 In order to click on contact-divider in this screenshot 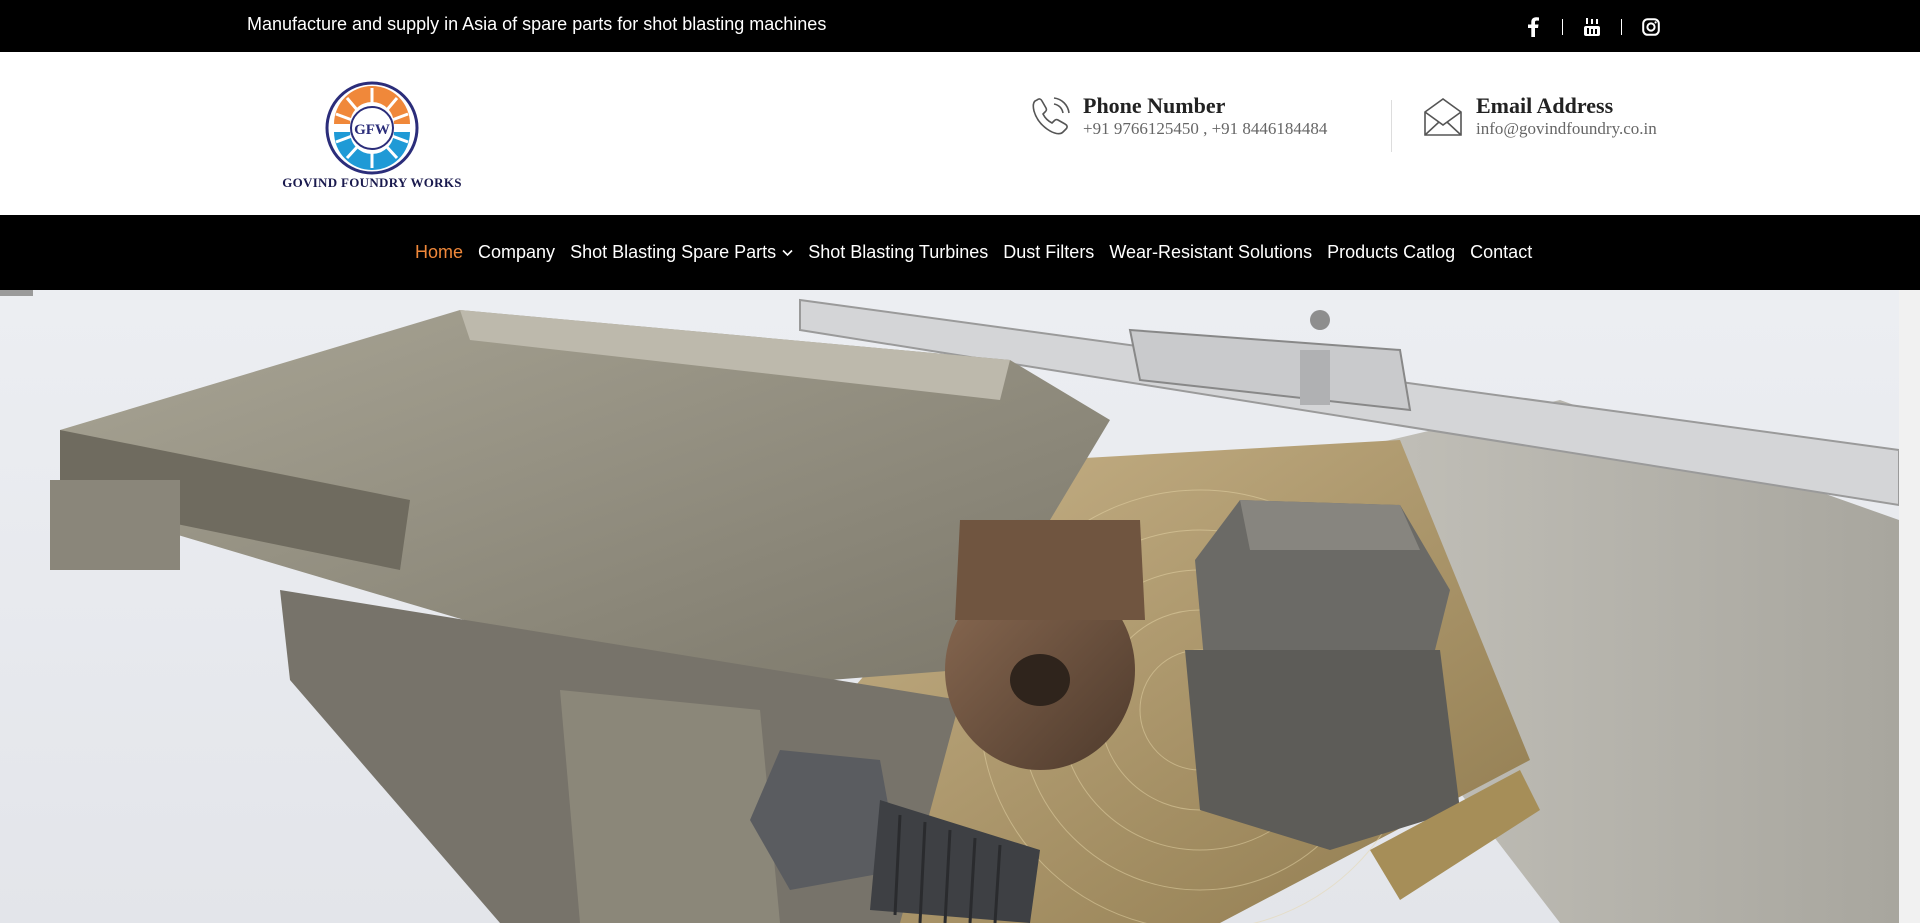, I will do `click(1391, 126)`.